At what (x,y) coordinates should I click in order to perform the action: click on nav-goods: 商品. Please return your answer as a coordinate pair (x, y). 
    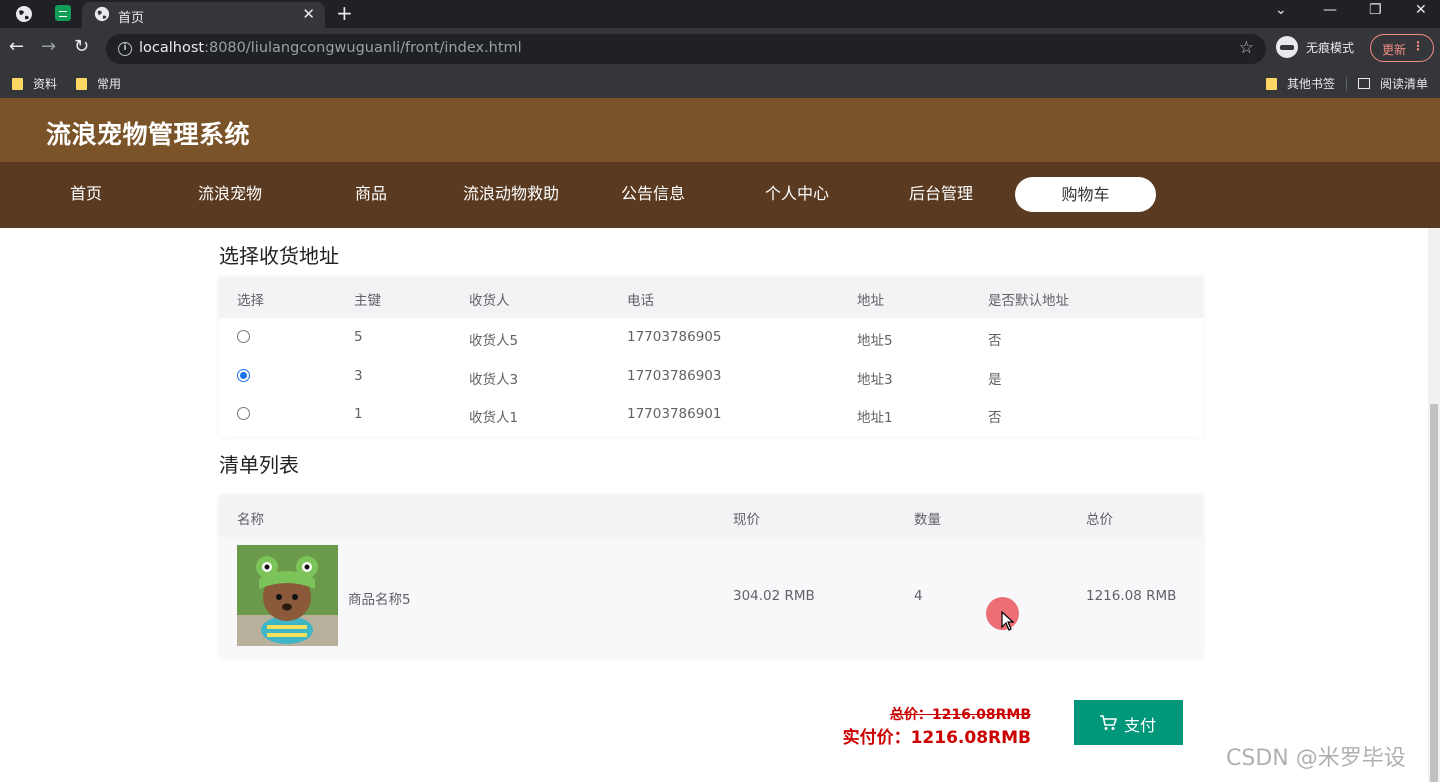
    Looking at the image, I should click on (371, 195).